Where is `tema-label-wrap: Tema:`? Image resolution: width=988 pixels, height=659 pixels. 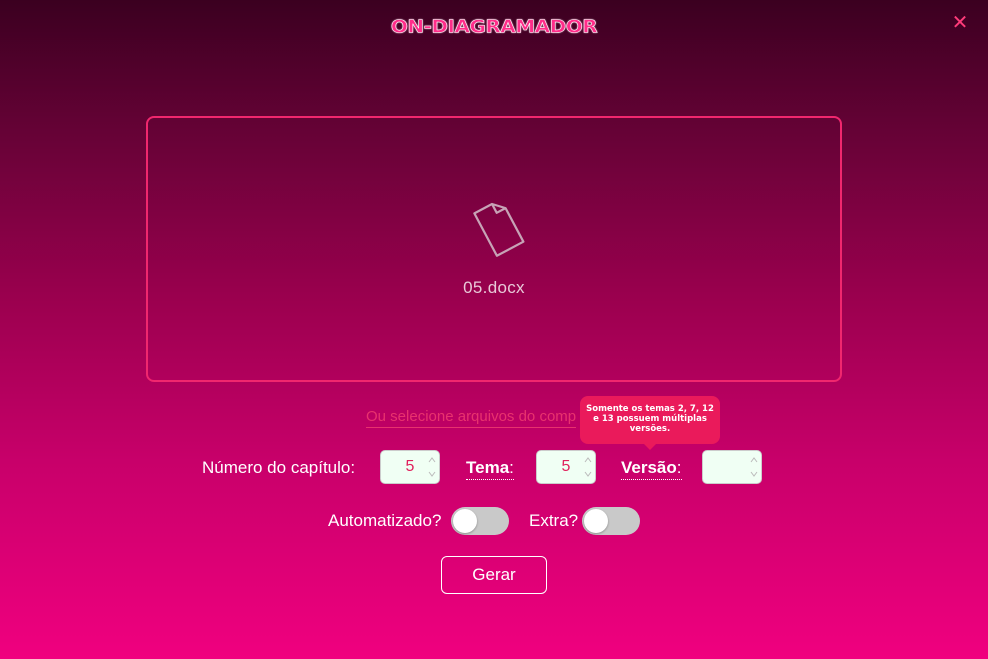 tema-label-wrap: Tema: is located at coordinates (490, 469).